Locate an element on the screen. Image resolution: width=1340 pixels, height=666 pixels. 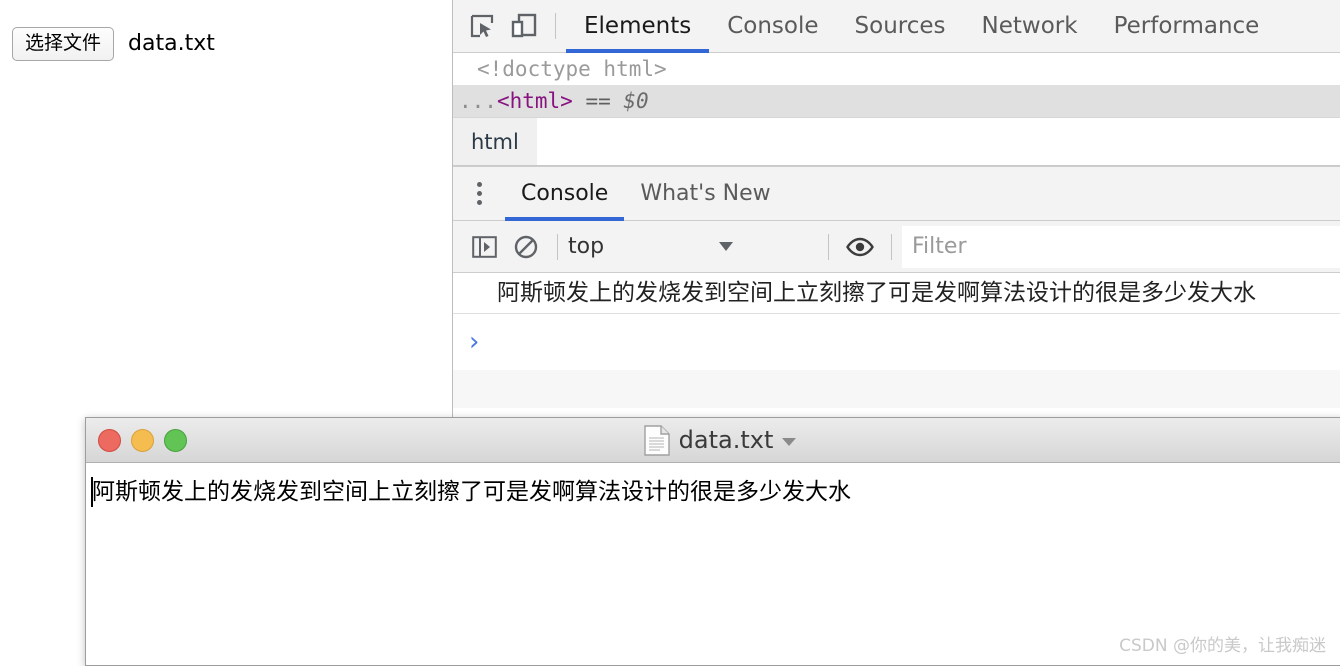
selected-file-name: data.txt is located at coordinates (171, 44).